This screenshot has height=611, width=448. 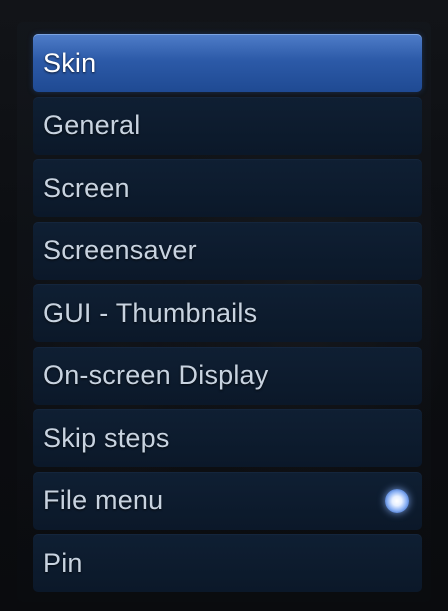 What do you see at coordinates (397, 500) in the screenshot?
I see `radio-on-icon` at bounding box center [397, 500].